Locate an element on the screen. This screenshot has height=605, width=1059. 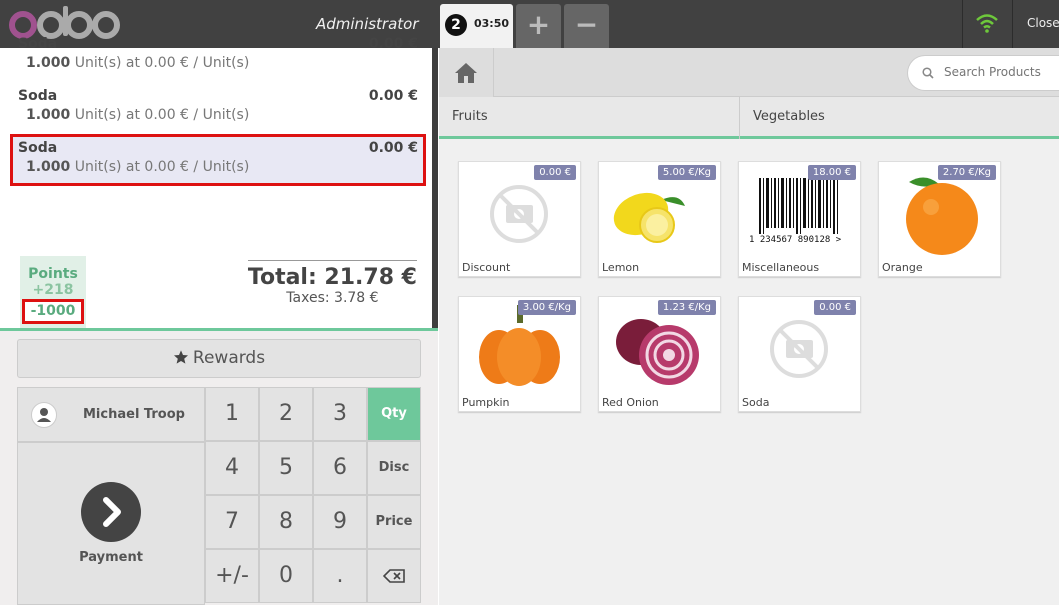
mode-price-button: Price is located at coordinates (394, 522).